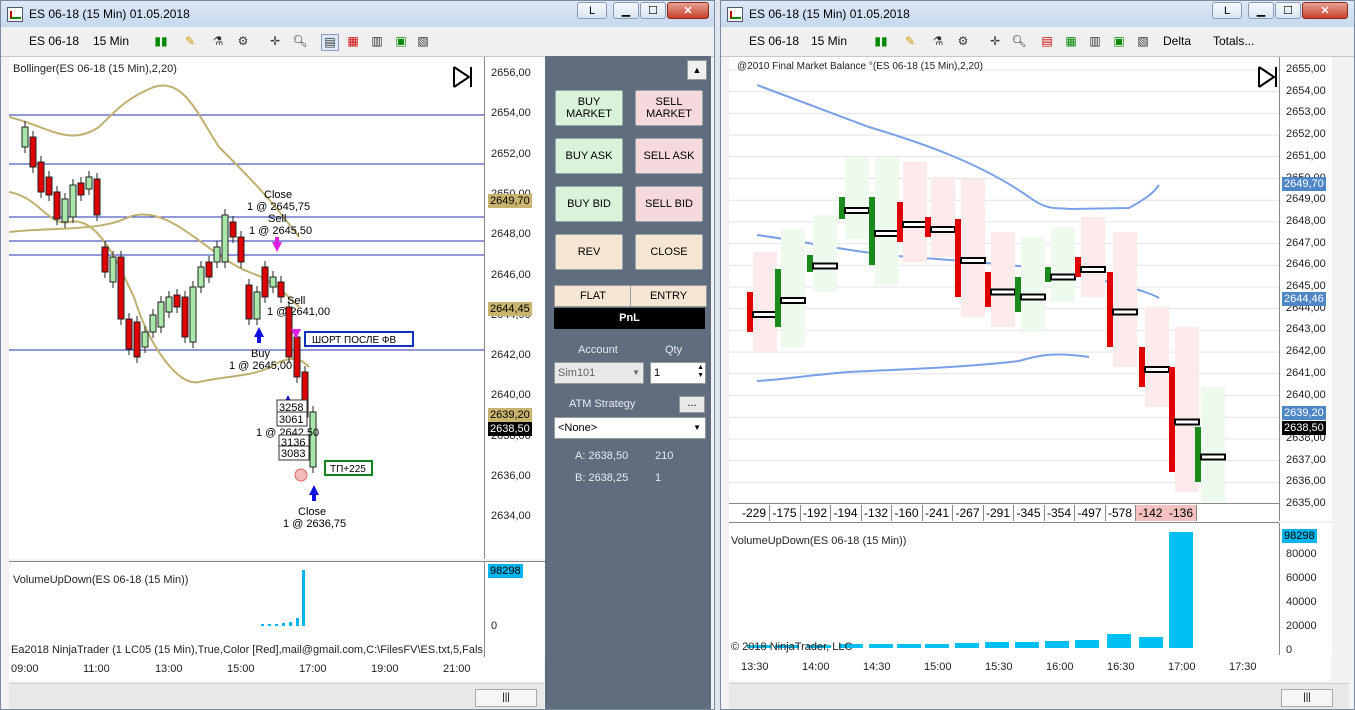 The width and height of the screenshot is (1355, 710). I want to click on atm-value: <None>, so click(578, 428).